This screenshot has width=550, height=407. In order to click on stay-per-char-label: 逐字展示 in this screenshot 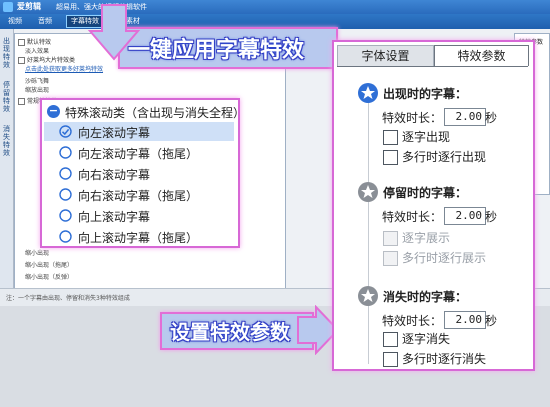, I will do `click(426, 238)`.